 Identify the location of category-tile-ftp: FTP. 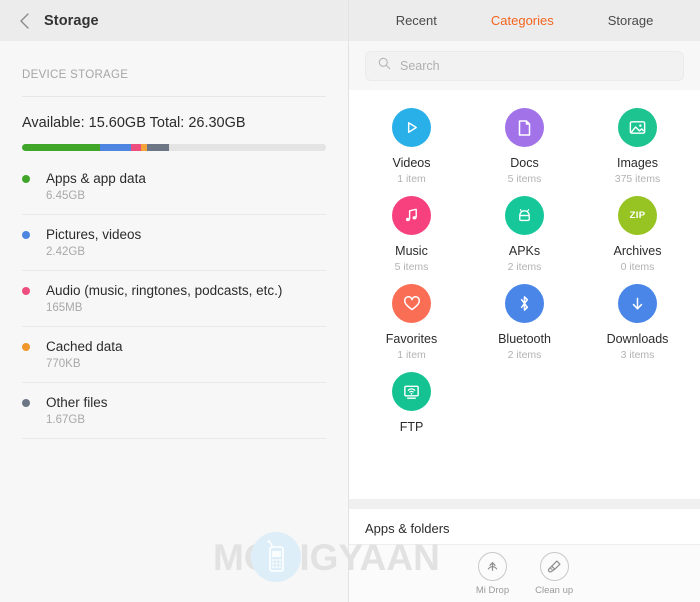
(411, 403).